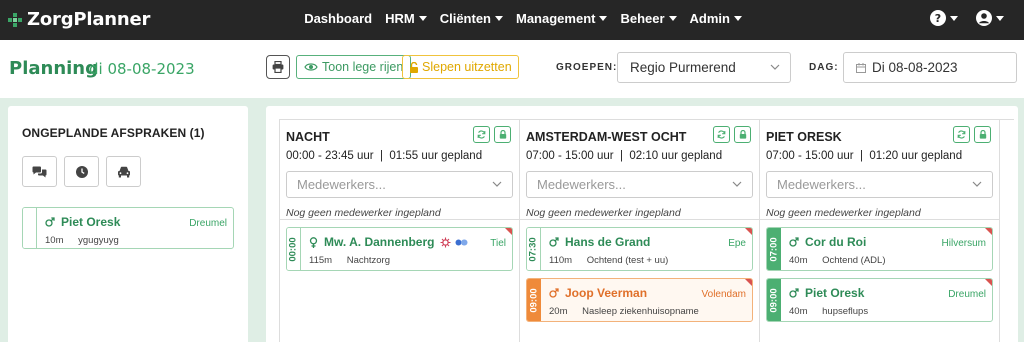 Image resolution: width=1024 pixels, height=342 pixels. What do you see at coordinates (461, 242) in the screenshot?
I see `pills-icon` at bounding box center [461, 242].